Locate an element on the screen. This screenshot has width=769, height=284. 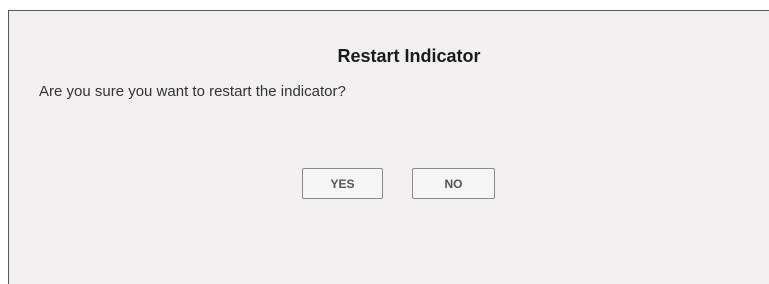
no-button: NO is located at coordinates (453, 183).